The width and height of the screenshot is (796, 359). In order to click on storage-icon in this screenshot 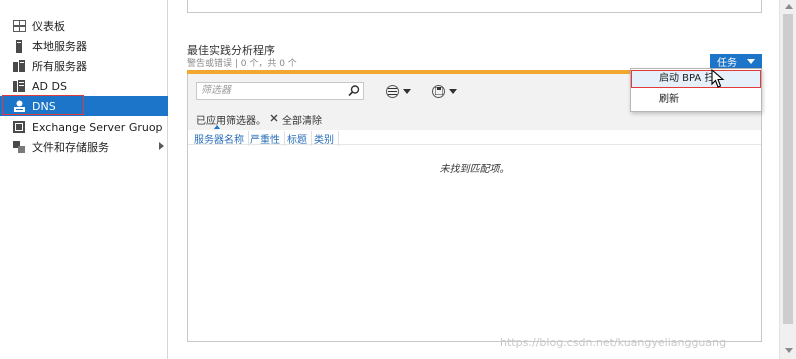, I will do `click(19, 147)`.